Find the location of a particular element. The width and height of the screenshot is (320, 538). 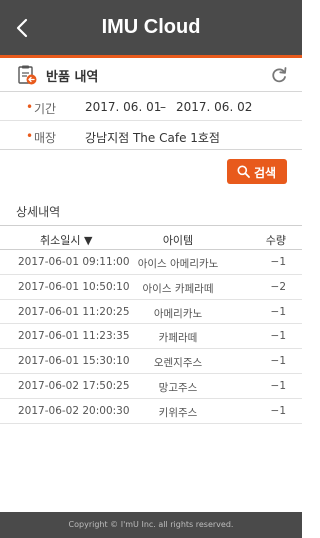

details-label: 상세내역 is located at coordinates (38, 212).